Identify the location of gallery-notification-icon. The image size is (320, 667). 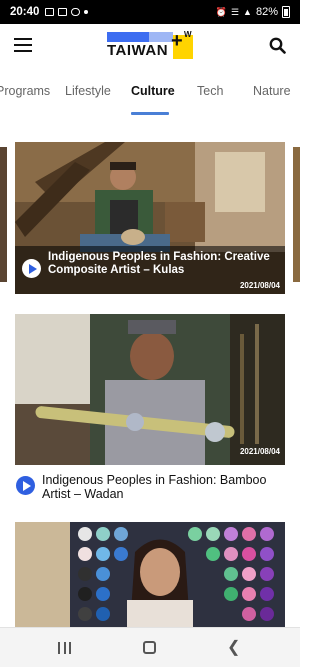
(50, 12).